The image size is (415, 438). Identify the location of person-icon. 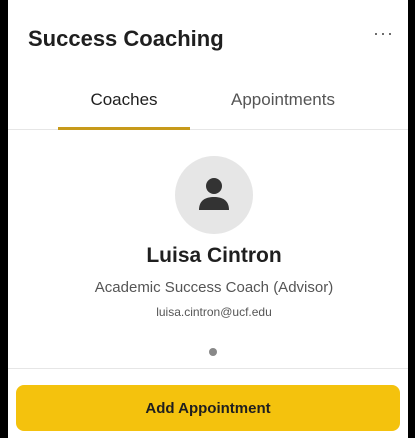
(214, 194).